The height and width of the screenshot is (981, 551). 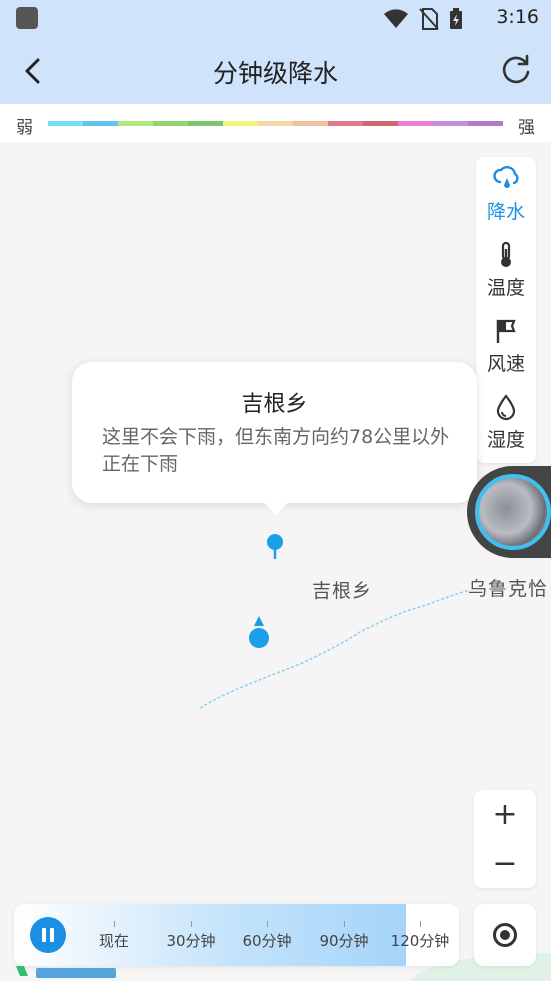 I want to click on page-title: 分钟级降水, so click(x=275, y=73).